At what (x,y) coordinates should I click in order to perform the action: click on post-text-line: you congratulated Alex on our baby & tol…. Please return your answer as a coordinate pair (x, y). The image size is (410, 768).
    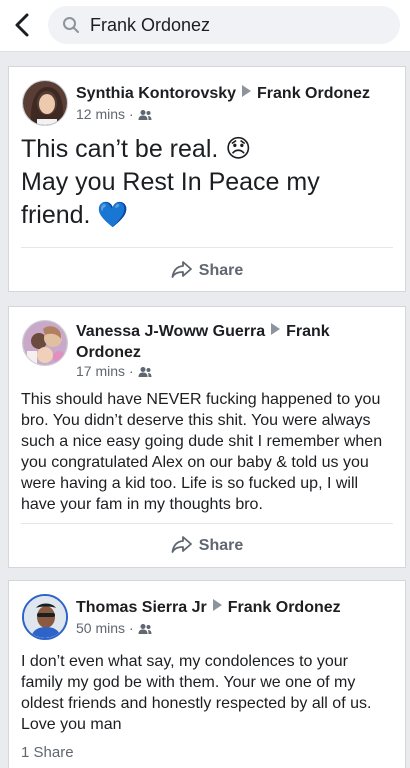
    Looking at the image, I should click on (195, 462).